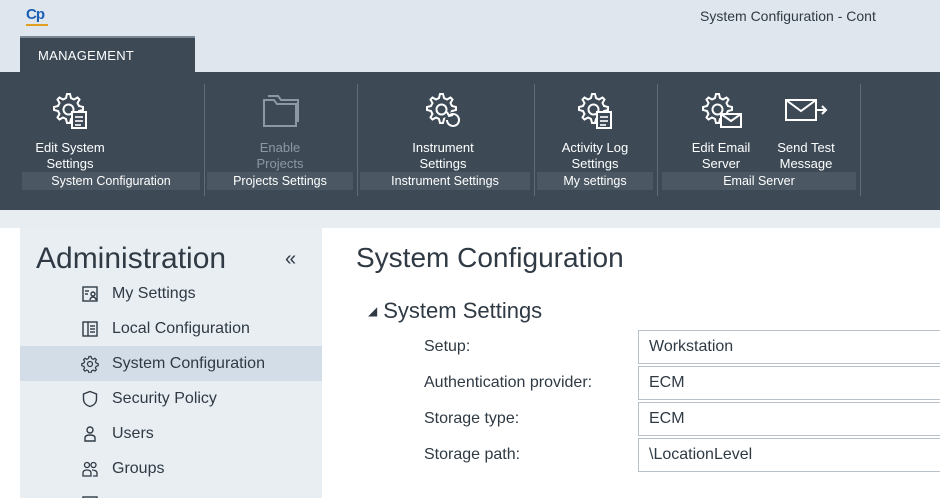 The height and width of the screenshot is (498, 940). I want to click on ribbon-group-instrument-settings: Instrument Settings Instrument Settings, so click(446, 144).